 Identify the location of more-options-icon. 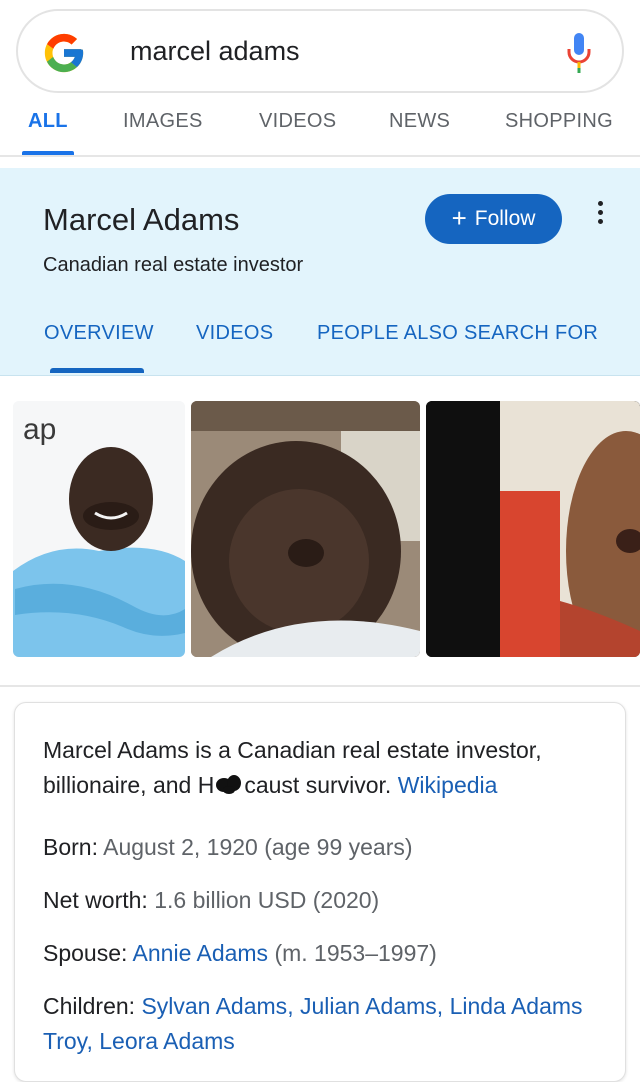
(600, 216).